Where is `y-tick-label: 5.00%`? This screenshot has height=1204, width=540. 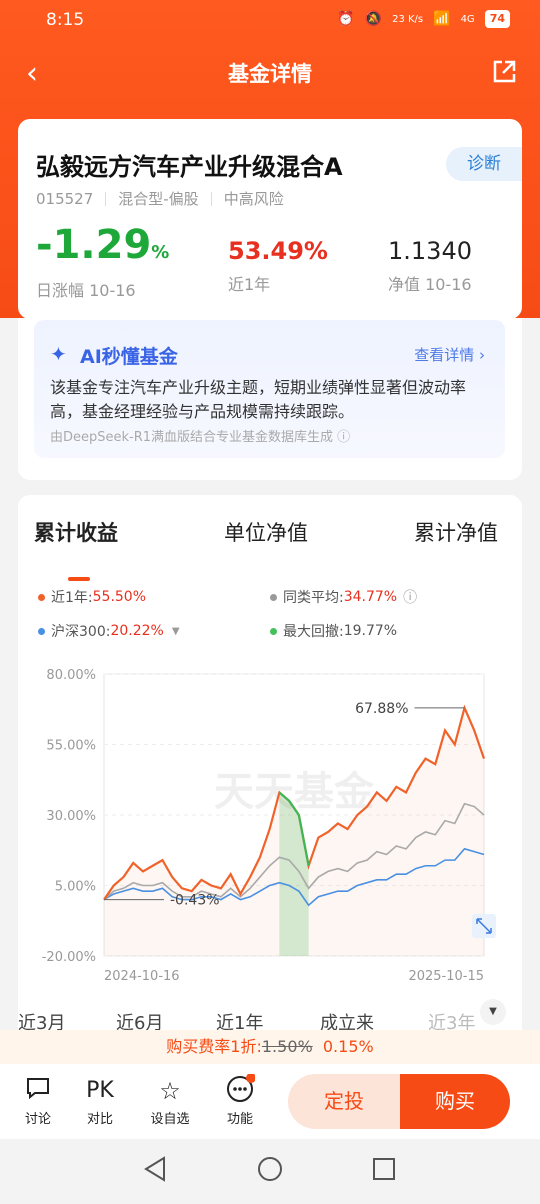 y-tick-label: 5.00% is located at coordinates (75, 887).